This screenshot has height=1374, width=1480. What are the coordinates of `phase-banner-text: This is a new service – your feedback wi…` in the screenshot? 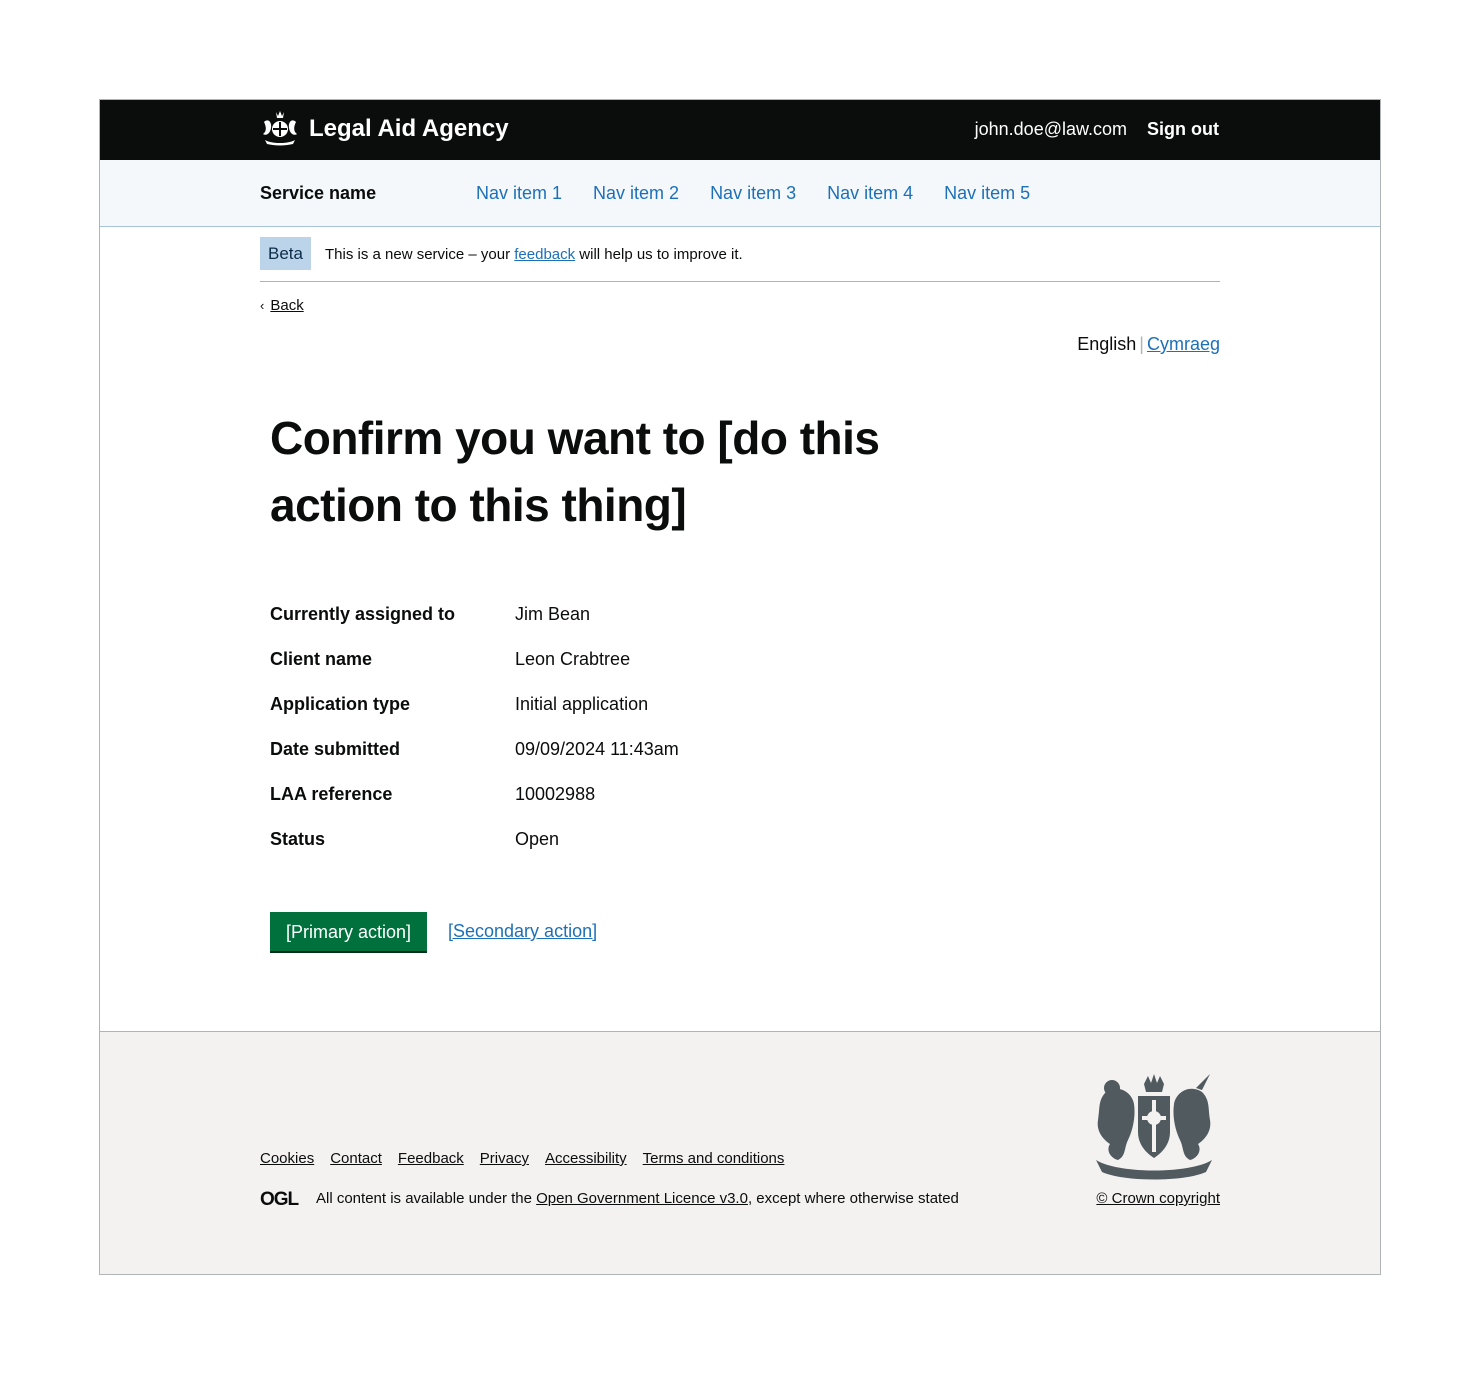 It's located at (534, 255).